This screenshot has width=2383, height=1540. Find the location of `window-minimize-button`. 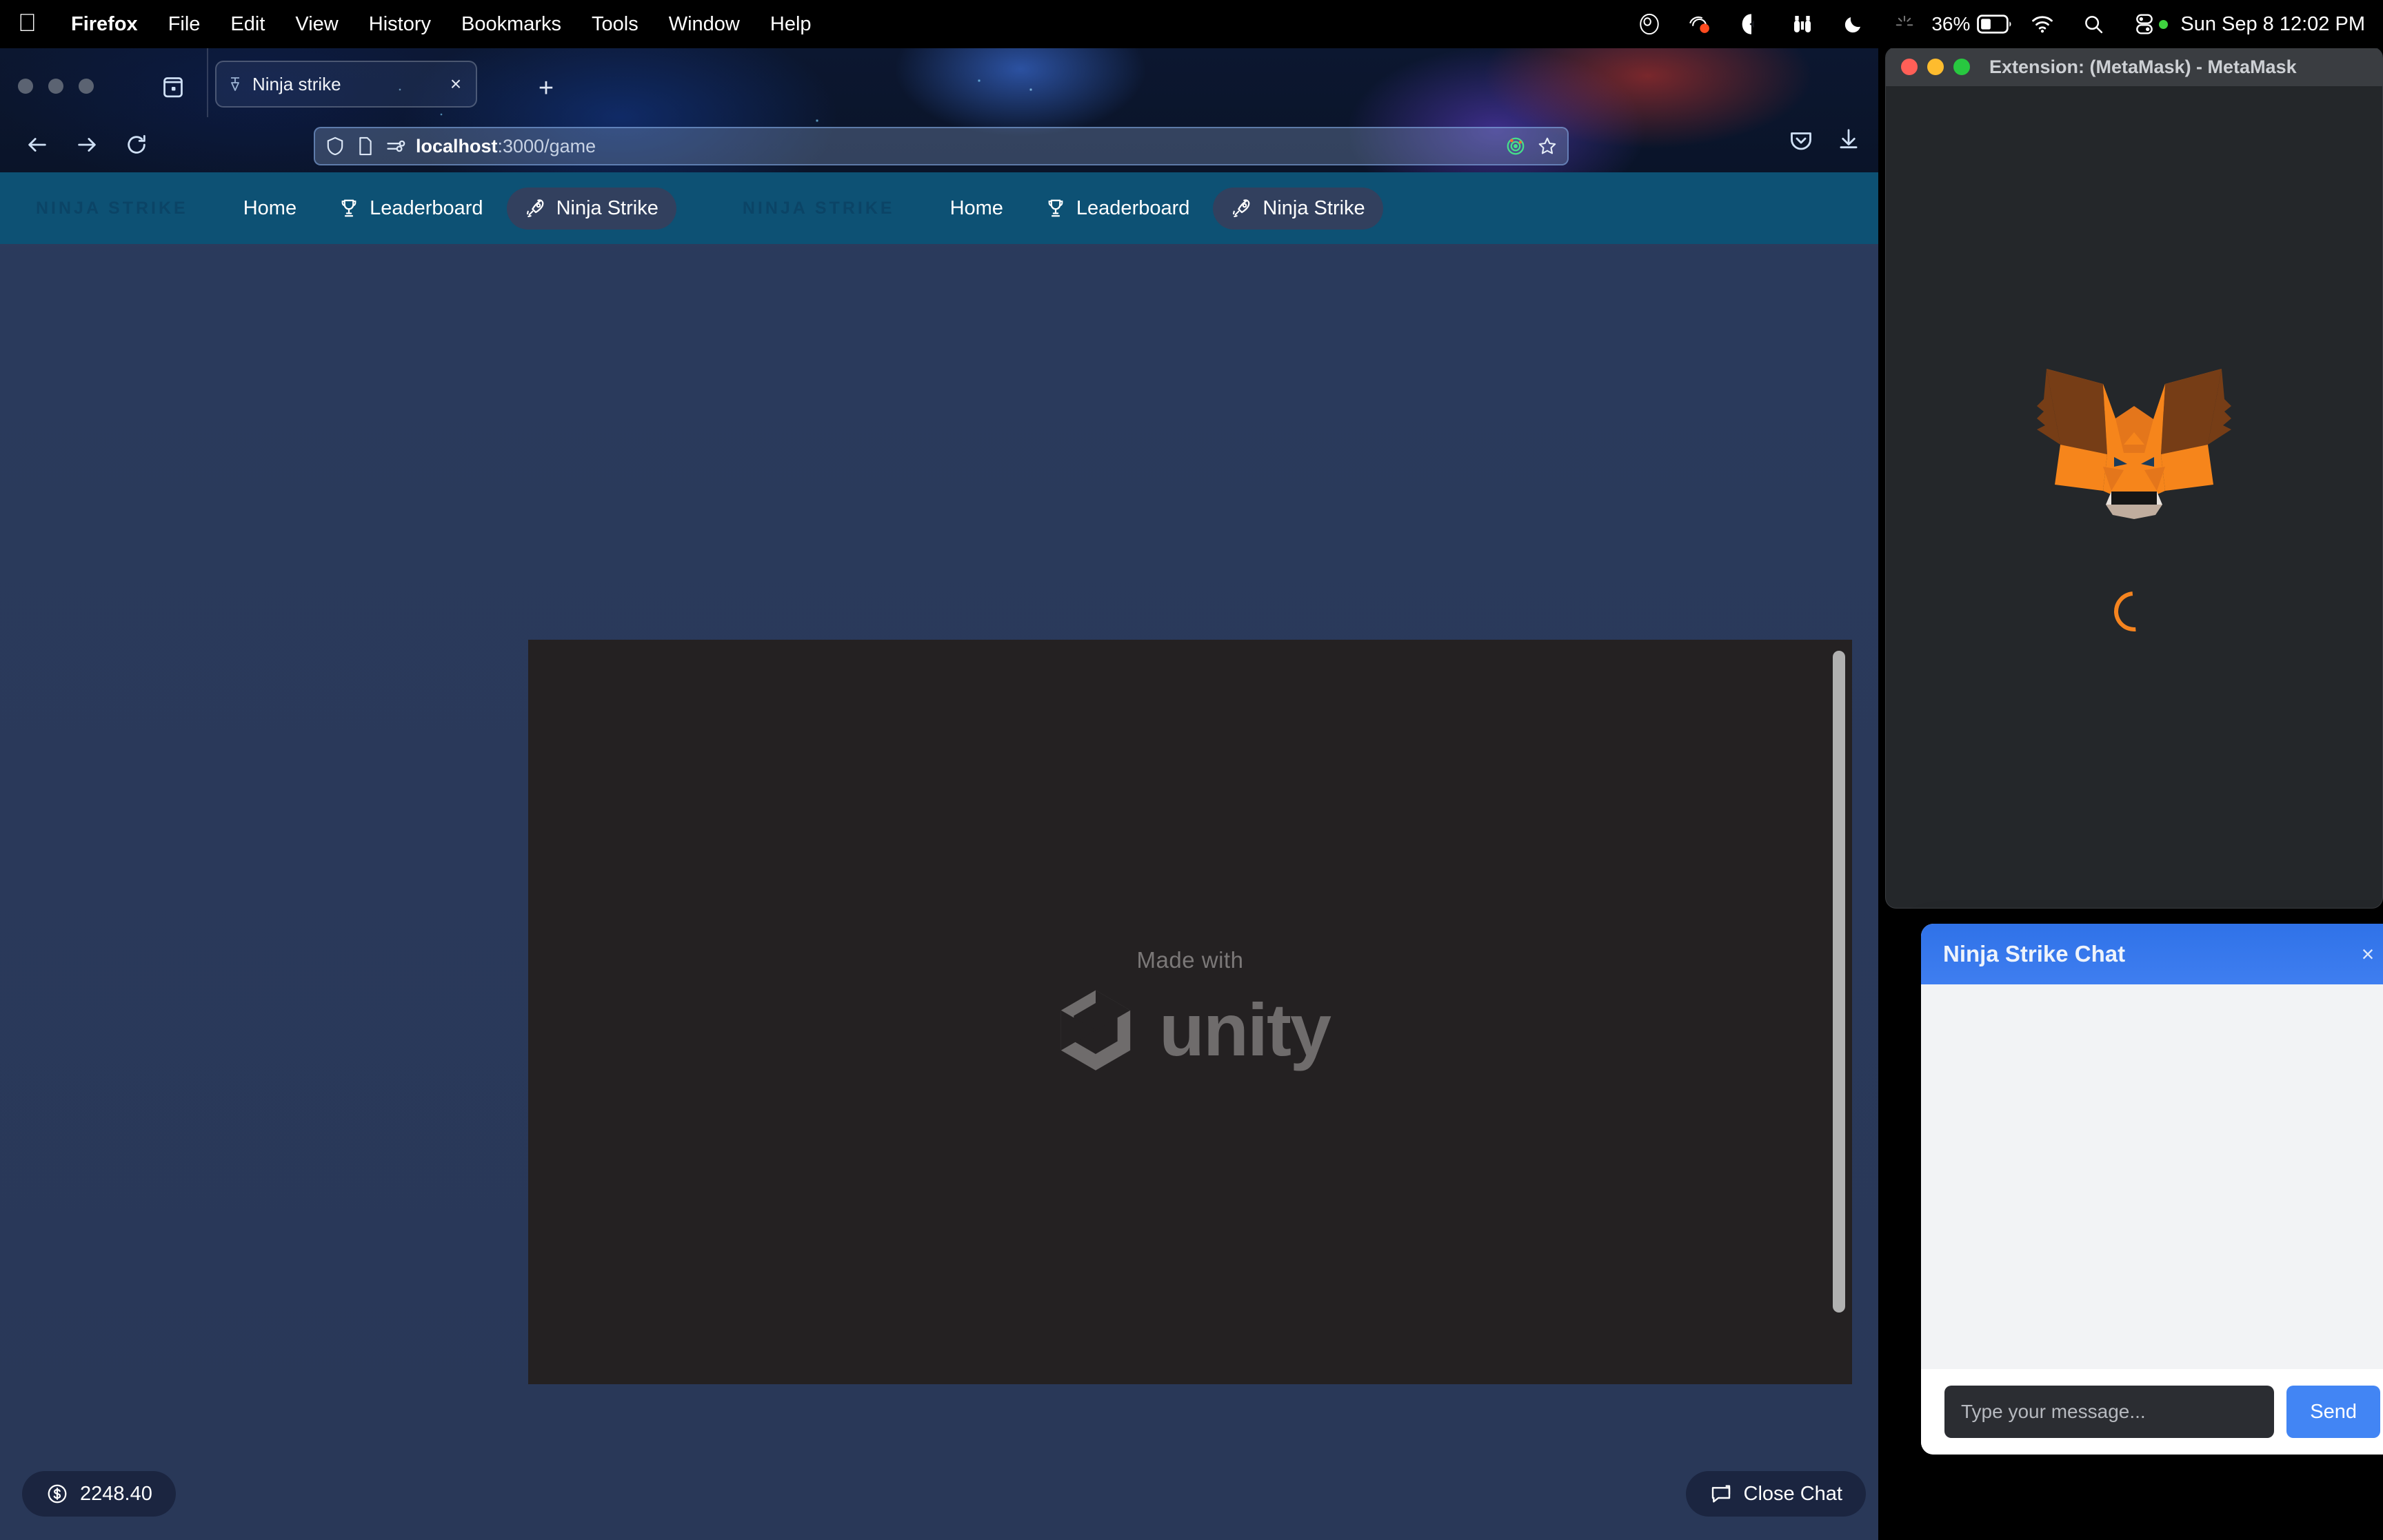

window-minimize-button is located at coordinates (55, 87).